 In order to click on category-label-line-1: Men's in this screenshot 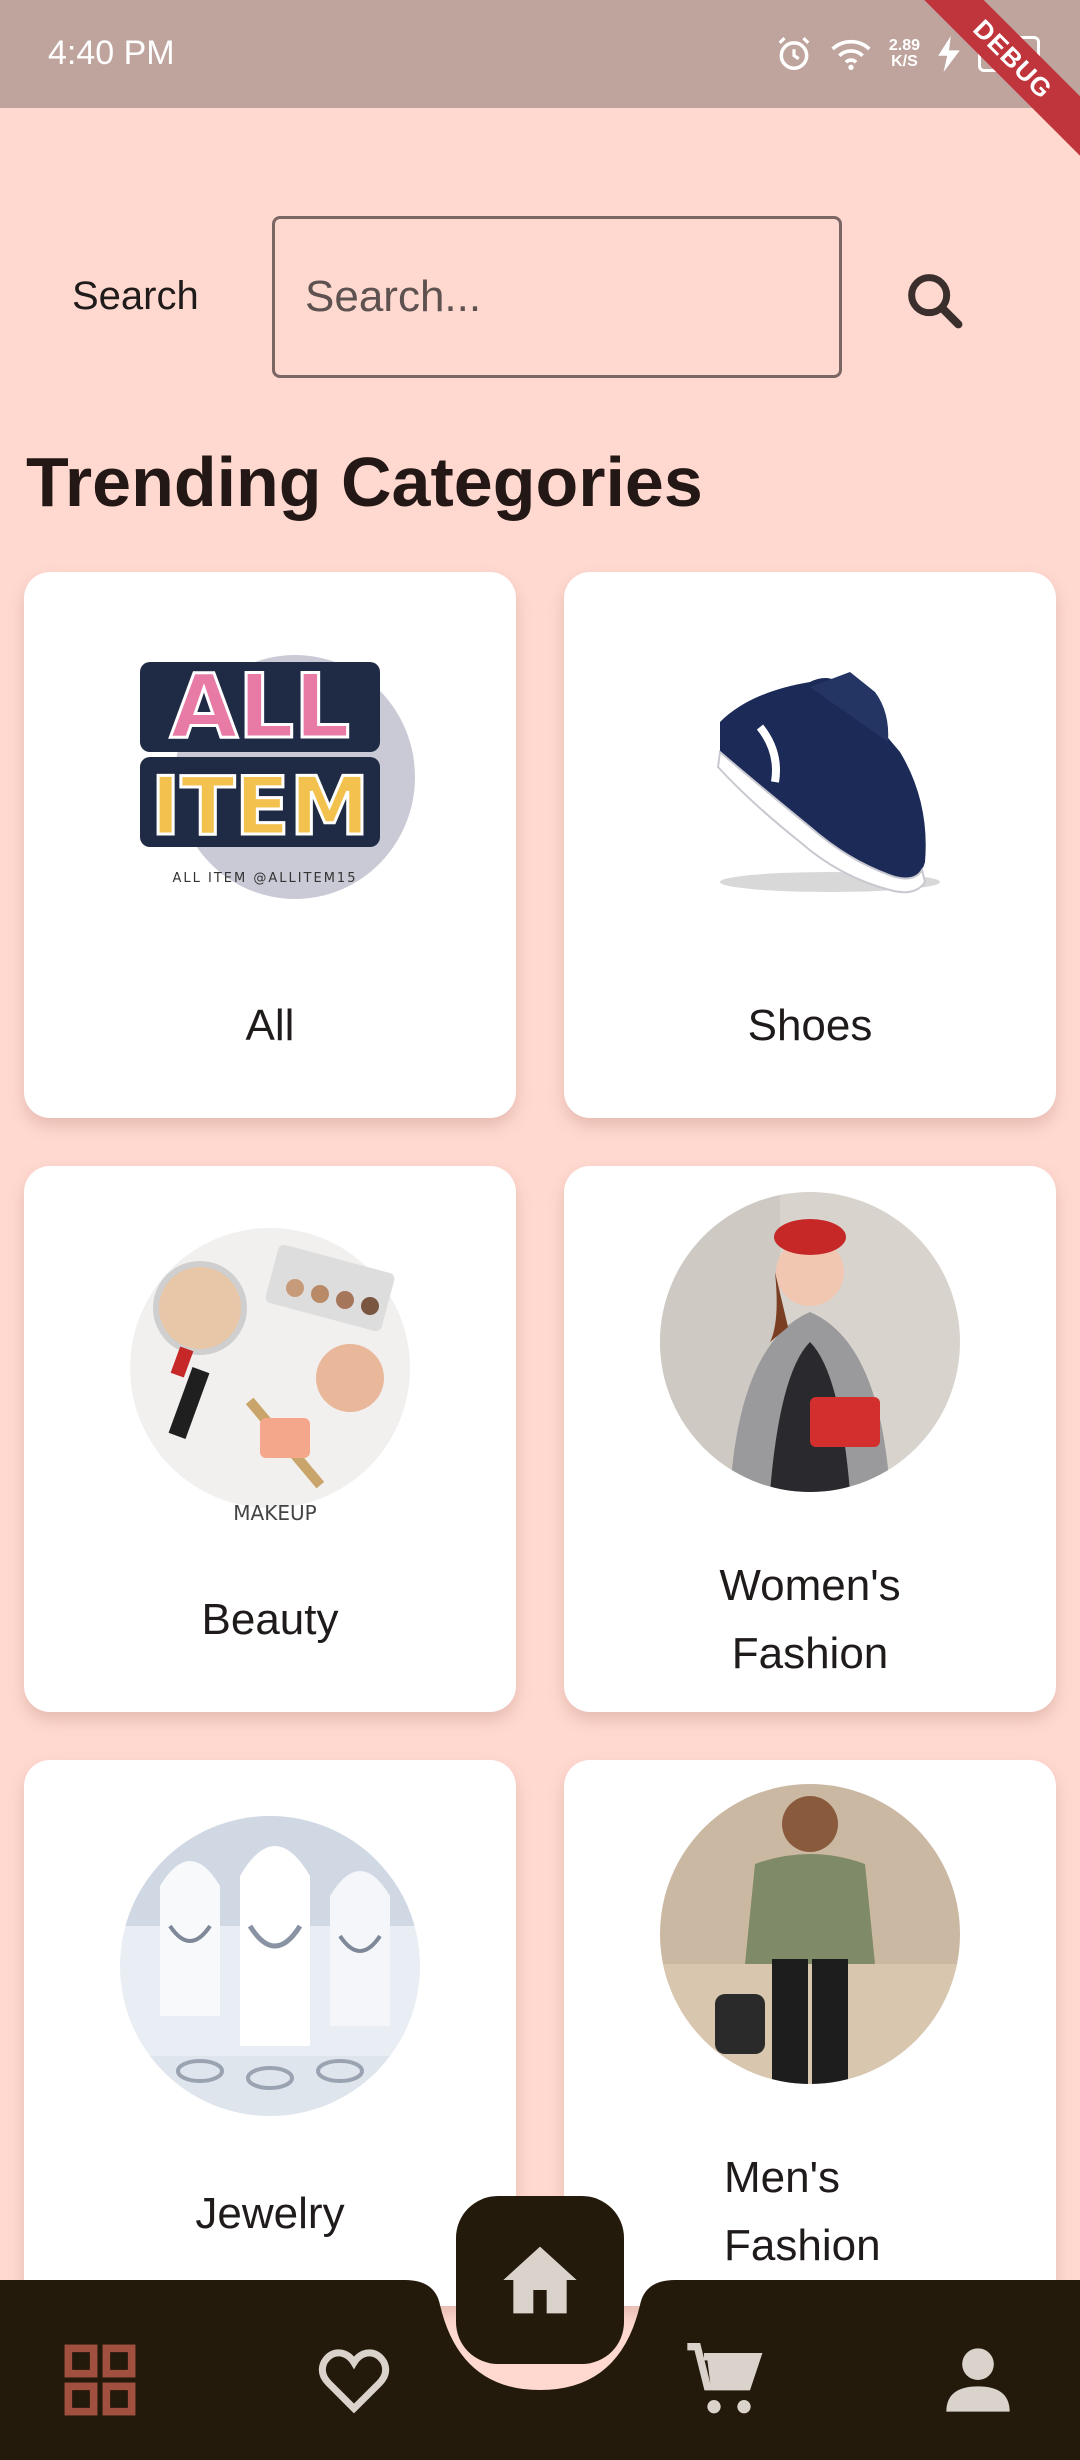, I will do `click(782, 2177)`.